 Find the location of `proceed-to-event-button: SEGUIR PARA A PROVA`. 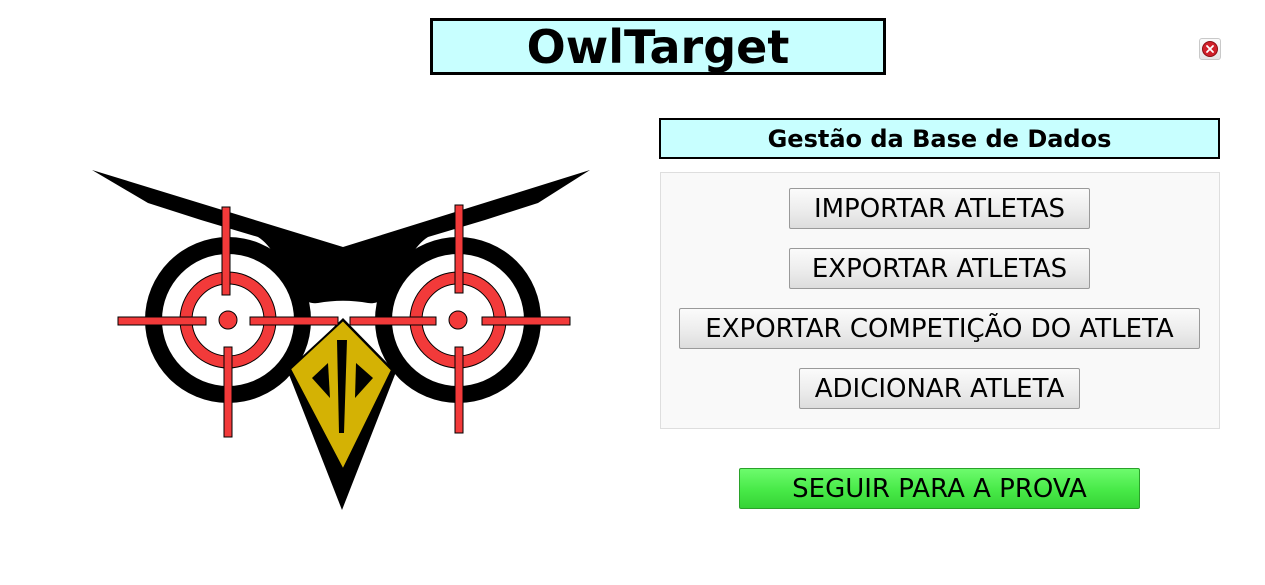

proceed-to-event-button: SEGUIR PARA A PROVA is located at coordinates (939, 488).